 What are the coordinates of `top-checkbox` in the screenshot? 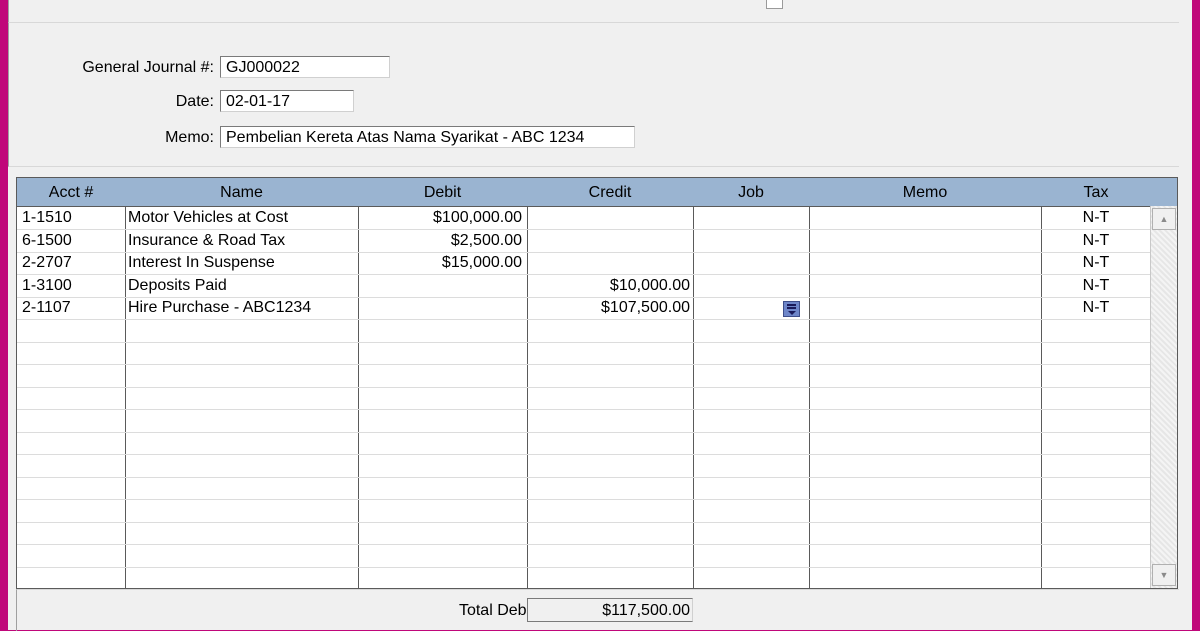 It's located at (774, 4).